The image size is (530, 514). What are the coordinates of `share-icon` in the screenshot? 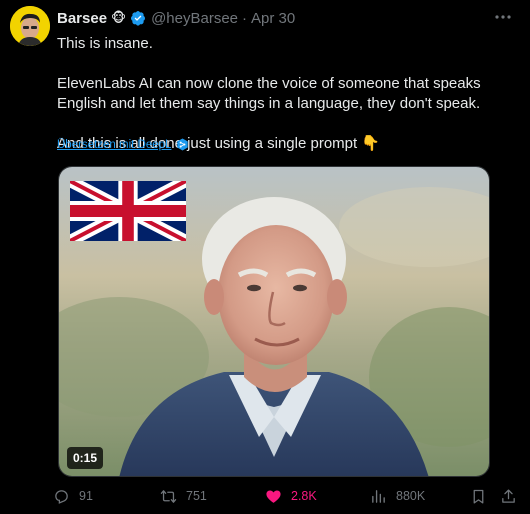 It's located at (508, 495).